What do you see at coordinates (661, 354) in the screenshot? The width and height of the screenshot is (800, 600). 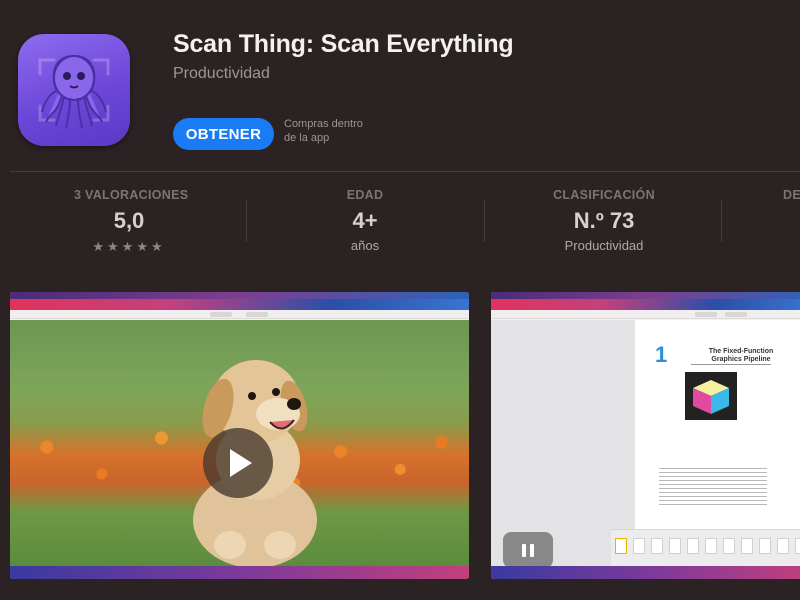 I see `chapter-number: 1` at bounding box center [661, 354].